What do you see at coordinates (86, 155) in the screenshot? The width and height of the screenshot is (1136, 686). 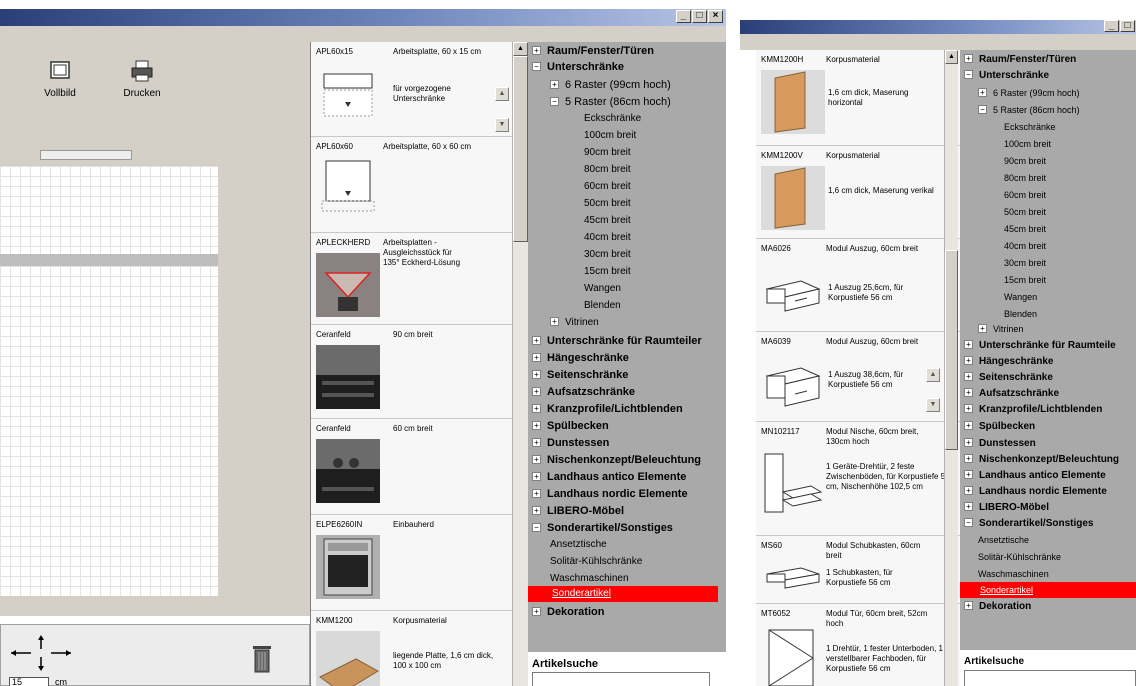 I see `floorplan-wall-element` at bounding box center [86, 155].